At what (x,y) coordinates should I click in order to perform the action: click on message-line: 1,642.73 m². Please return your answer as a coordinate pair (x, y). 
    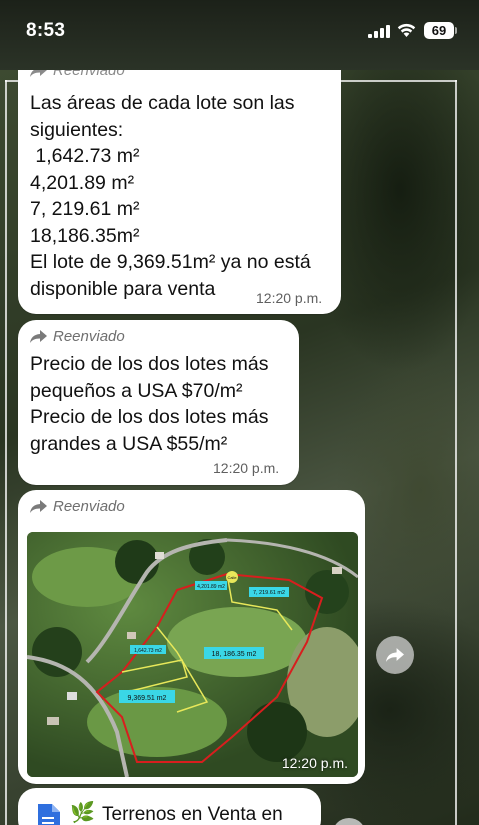
    Looking at the image, I should click on (85, 156).